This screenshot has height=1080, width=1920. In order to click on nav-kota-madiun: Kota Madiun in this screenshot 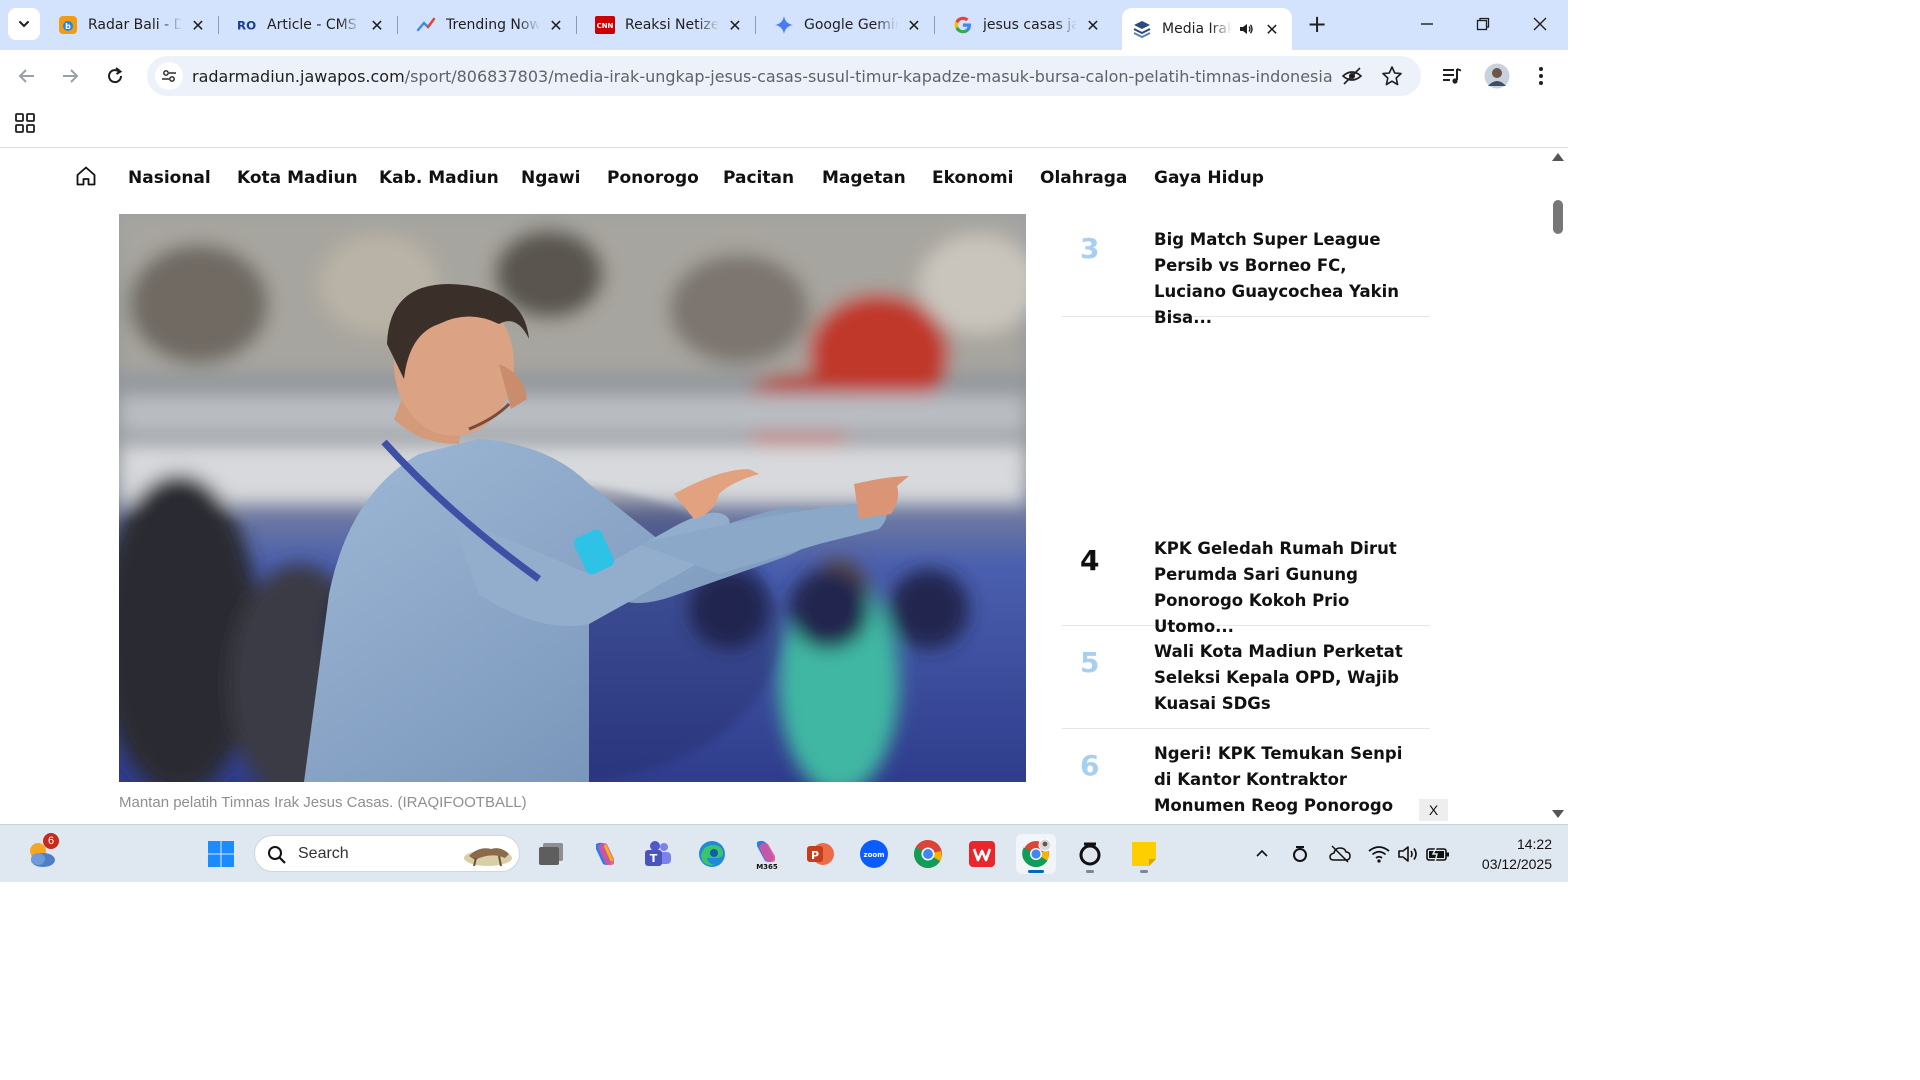, I will do `click(297, 178)`.